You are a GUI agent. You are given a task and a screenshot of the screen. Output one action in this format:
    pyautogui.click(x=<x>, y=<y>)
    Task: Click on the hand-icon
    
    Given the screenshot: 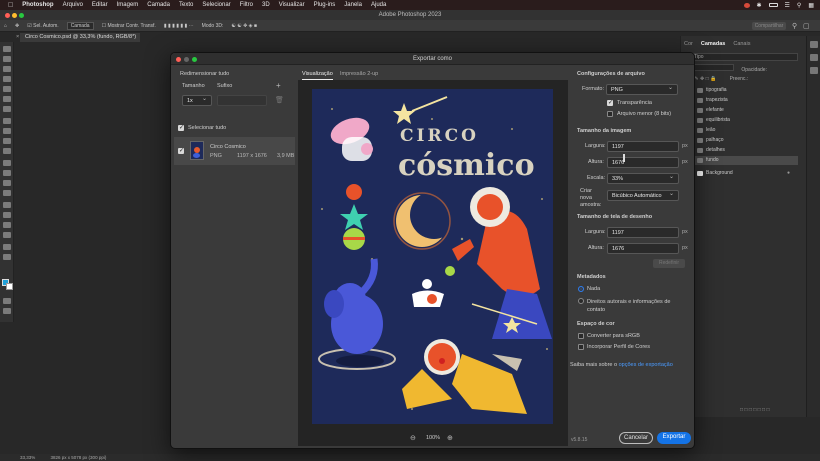 What is the action you would take?
    pyautogui.click(x=7, y=247)
    